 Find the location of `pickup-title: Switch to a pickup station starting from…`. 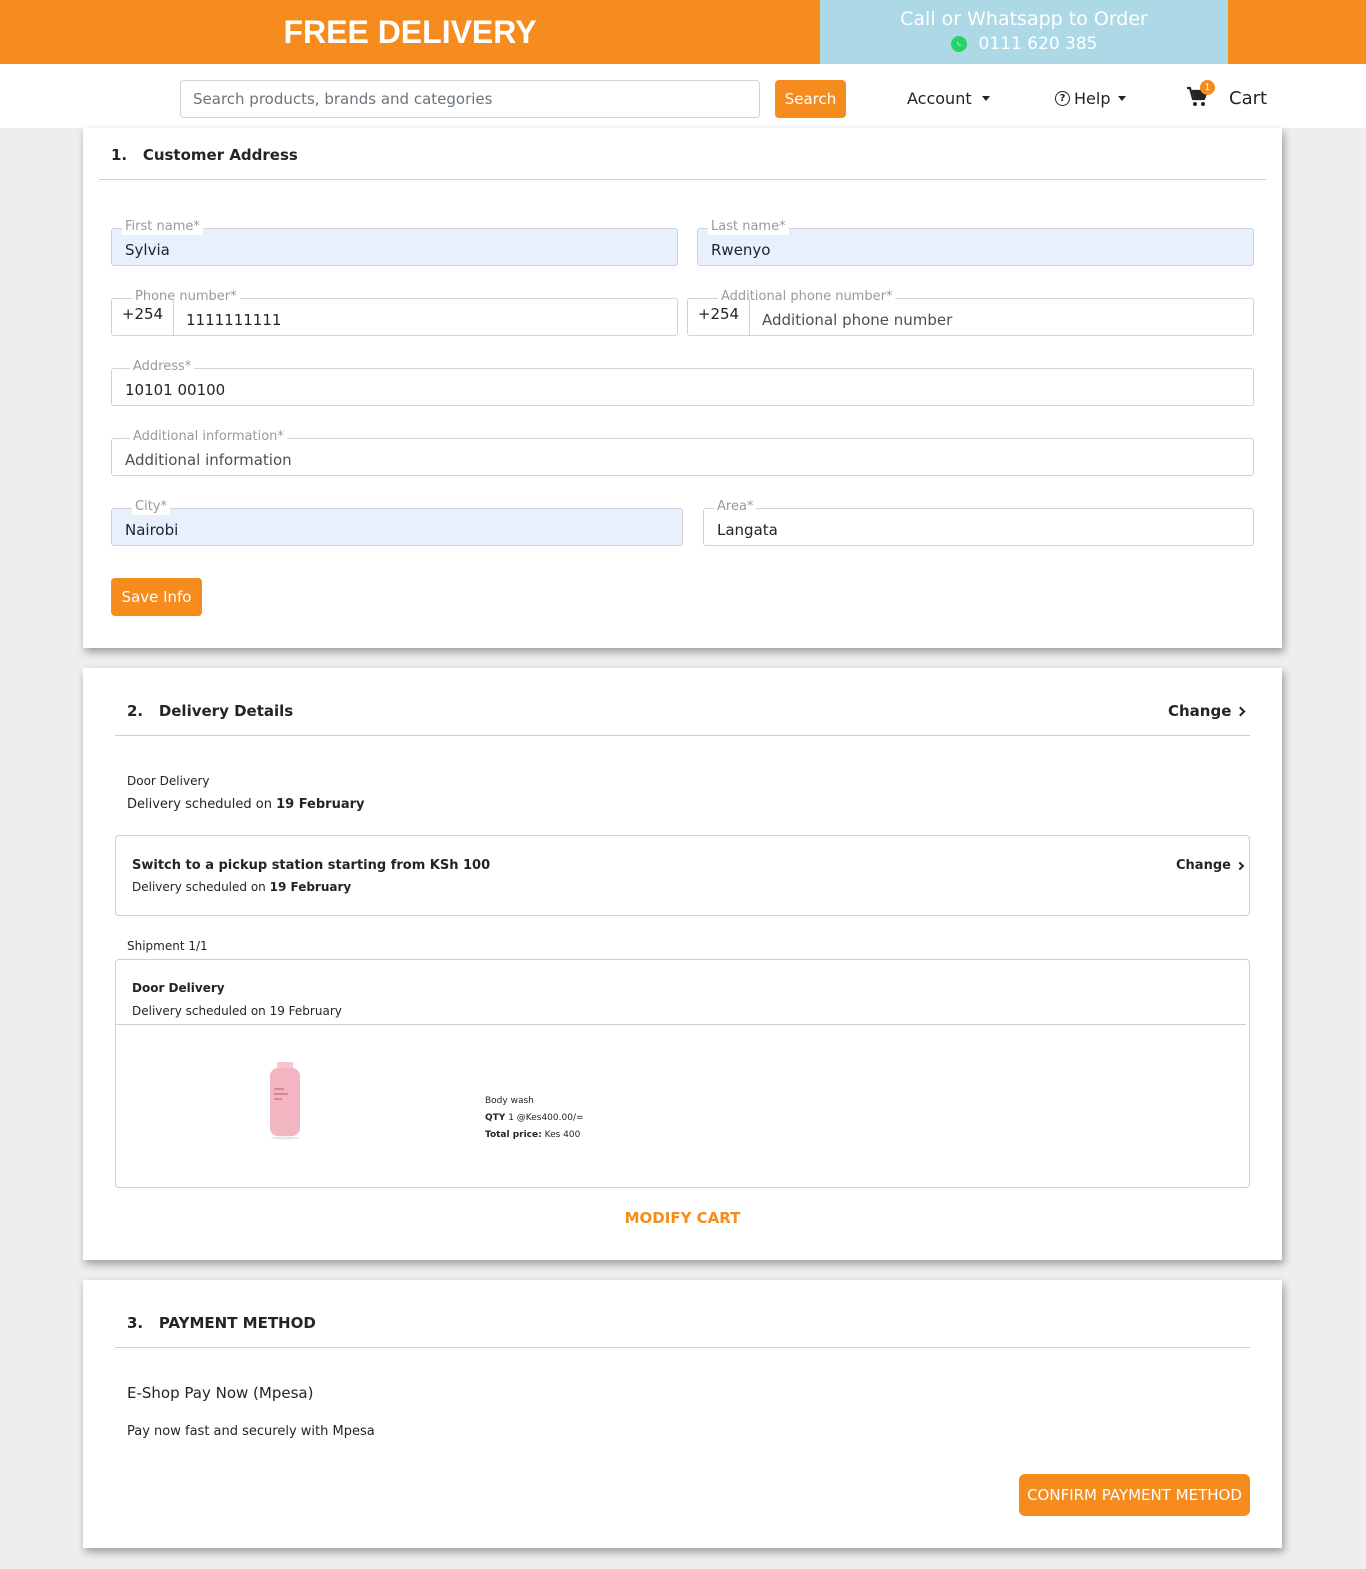

pickup-title: Switch to a pickup station starting from… is located at coordinates (311, 865).